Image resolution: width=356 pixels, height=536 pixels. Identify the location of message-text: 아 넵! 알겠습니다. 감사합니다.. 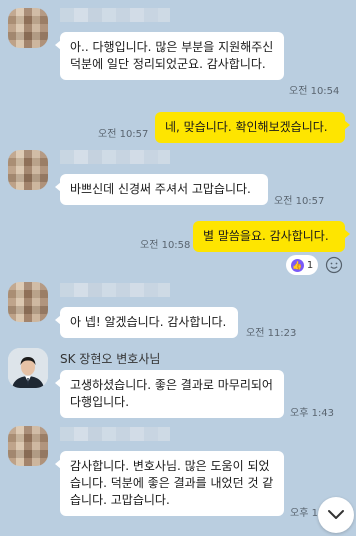
(148, 322).